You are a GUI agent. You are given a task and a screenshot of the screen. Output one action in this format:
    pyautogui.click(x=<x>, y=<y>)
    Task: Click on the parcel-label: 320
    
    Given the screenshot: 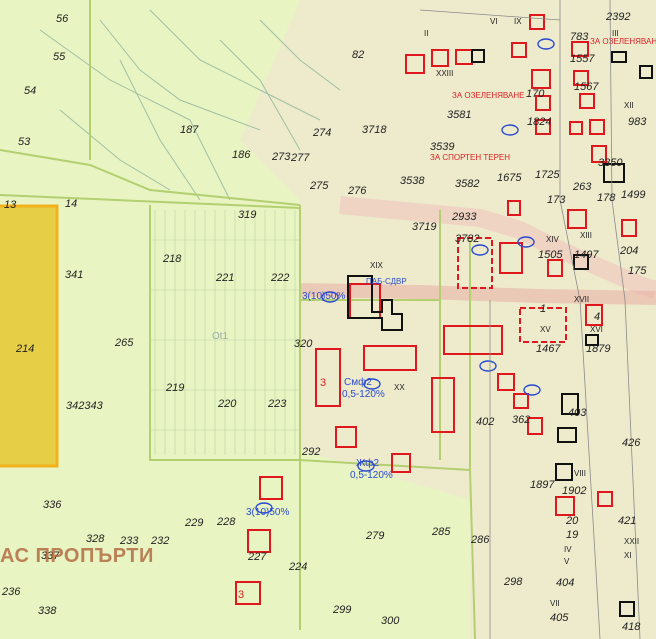 What is the action you would take?
    pyautogui.click(x=303, y=344)
    